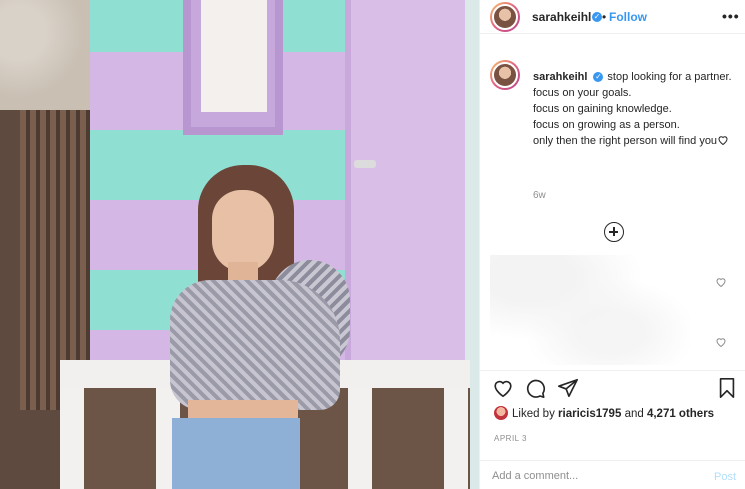 This screenshot has width=745, height=489. Describe the element at coordinates (727, 388) in the screenshot. I see `bookmark-icon` at that location.